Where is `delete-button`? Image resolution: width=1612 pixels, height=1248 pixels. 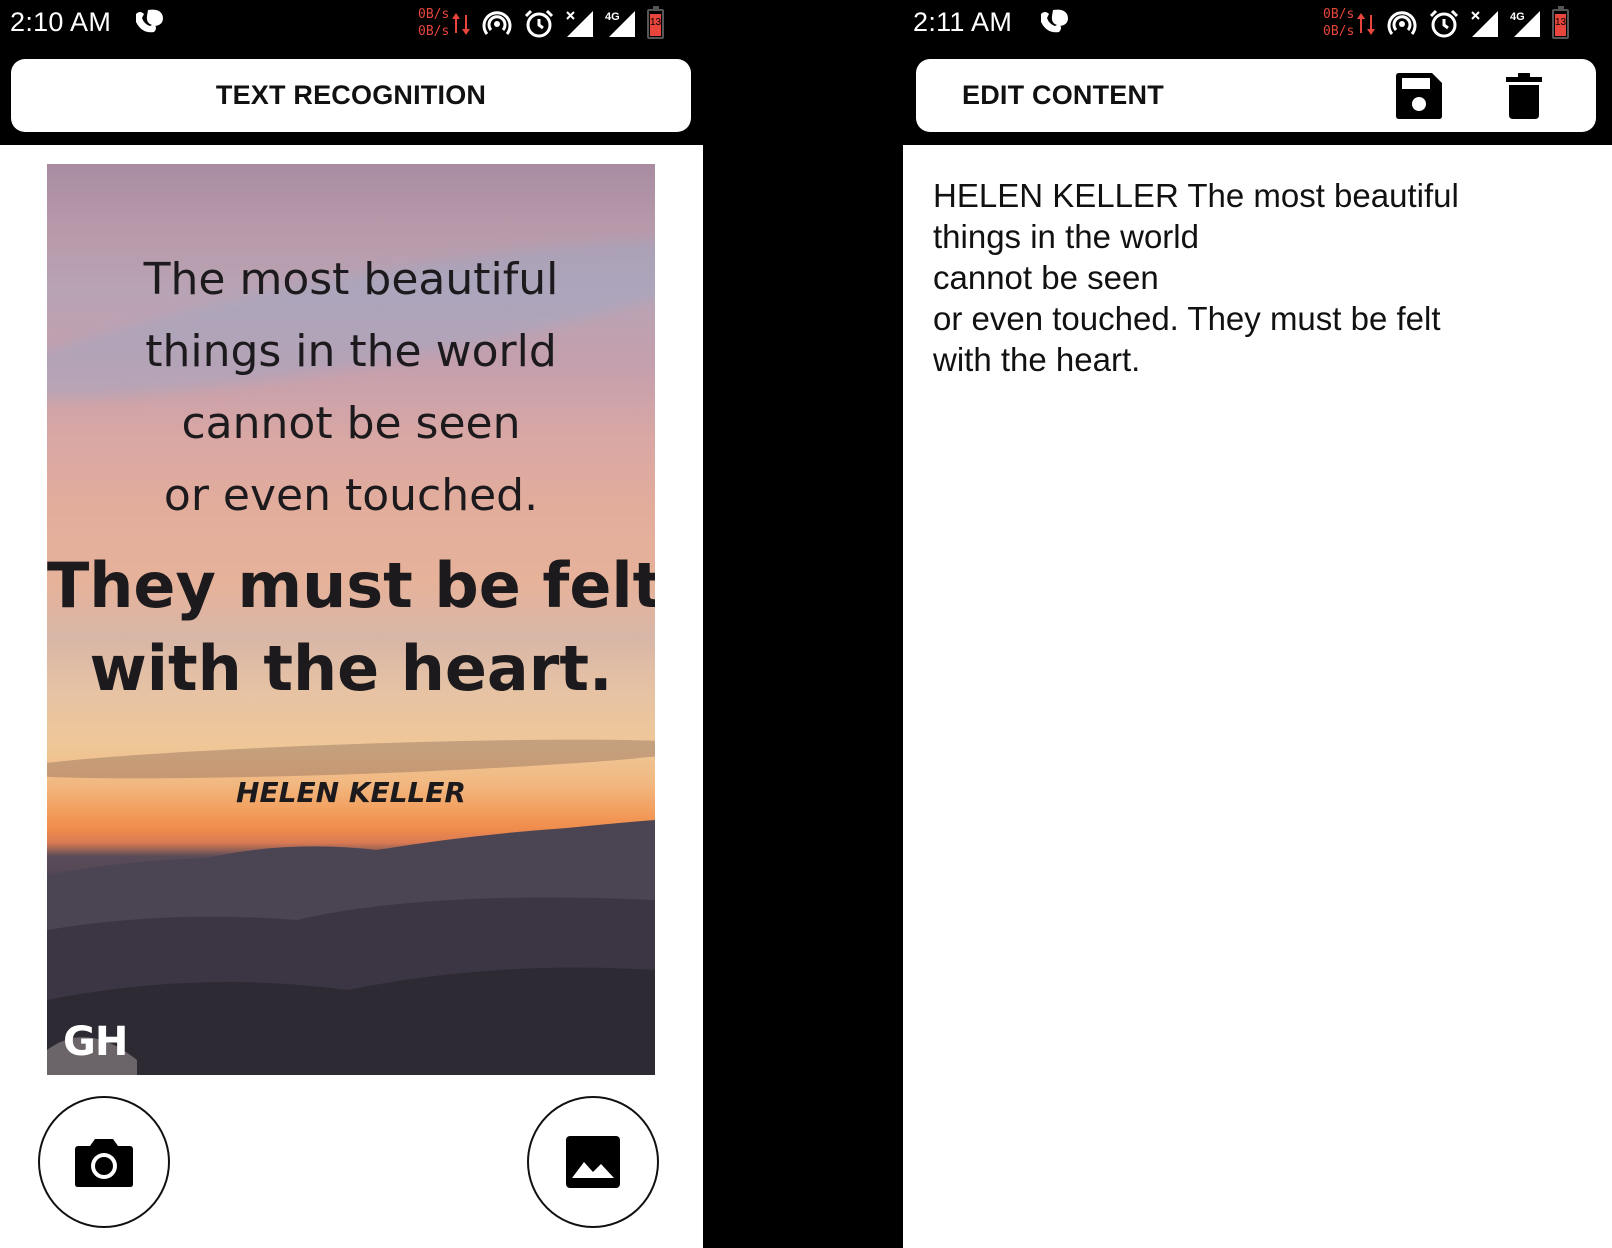
delete-button is located at coordinates (1524, 96).